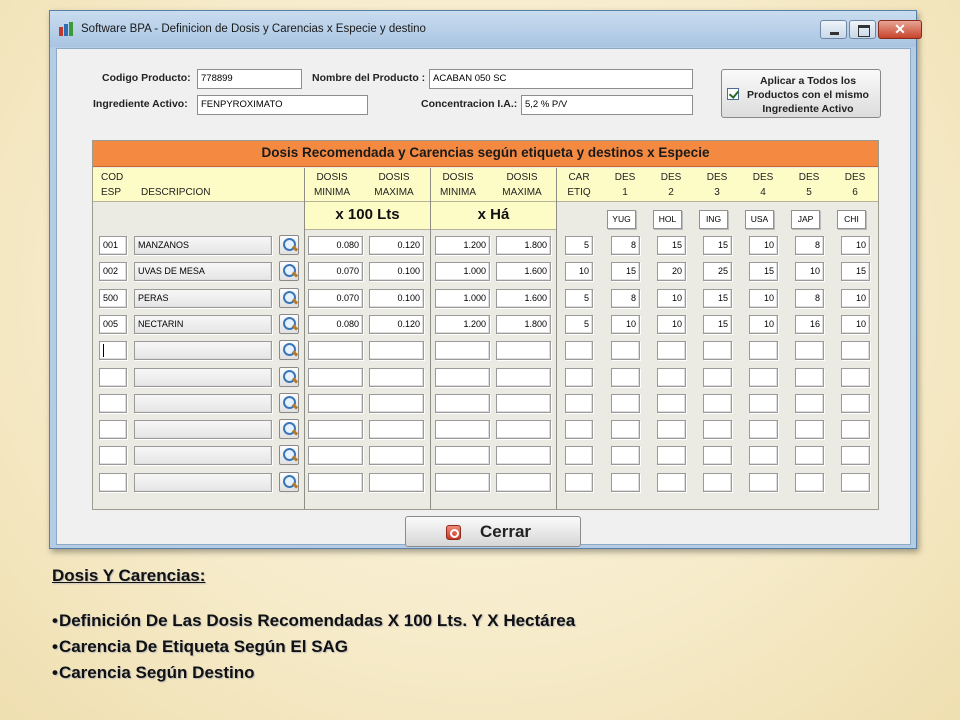 The image size is (960, 720). Describe the element at coordinates (396, 324) in the screenshot. I see `dosis-max-100-cell: 0.120` at that location.